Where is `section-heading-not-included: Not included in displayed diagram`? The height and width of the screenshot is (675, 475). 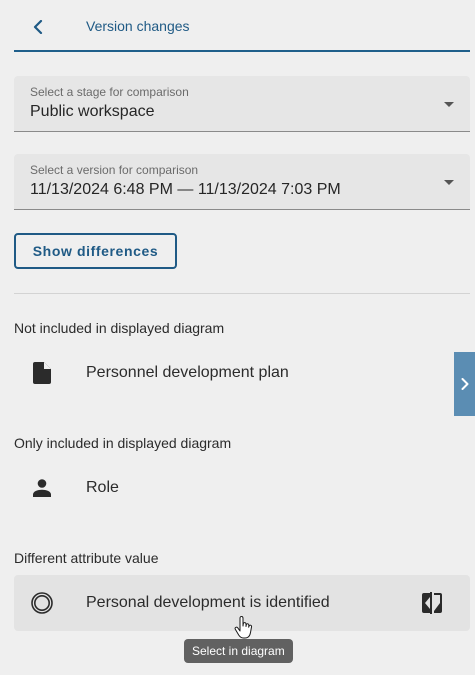
section-heading-not-included: Not included in displayed diagram is located at coordinates (119, 328).